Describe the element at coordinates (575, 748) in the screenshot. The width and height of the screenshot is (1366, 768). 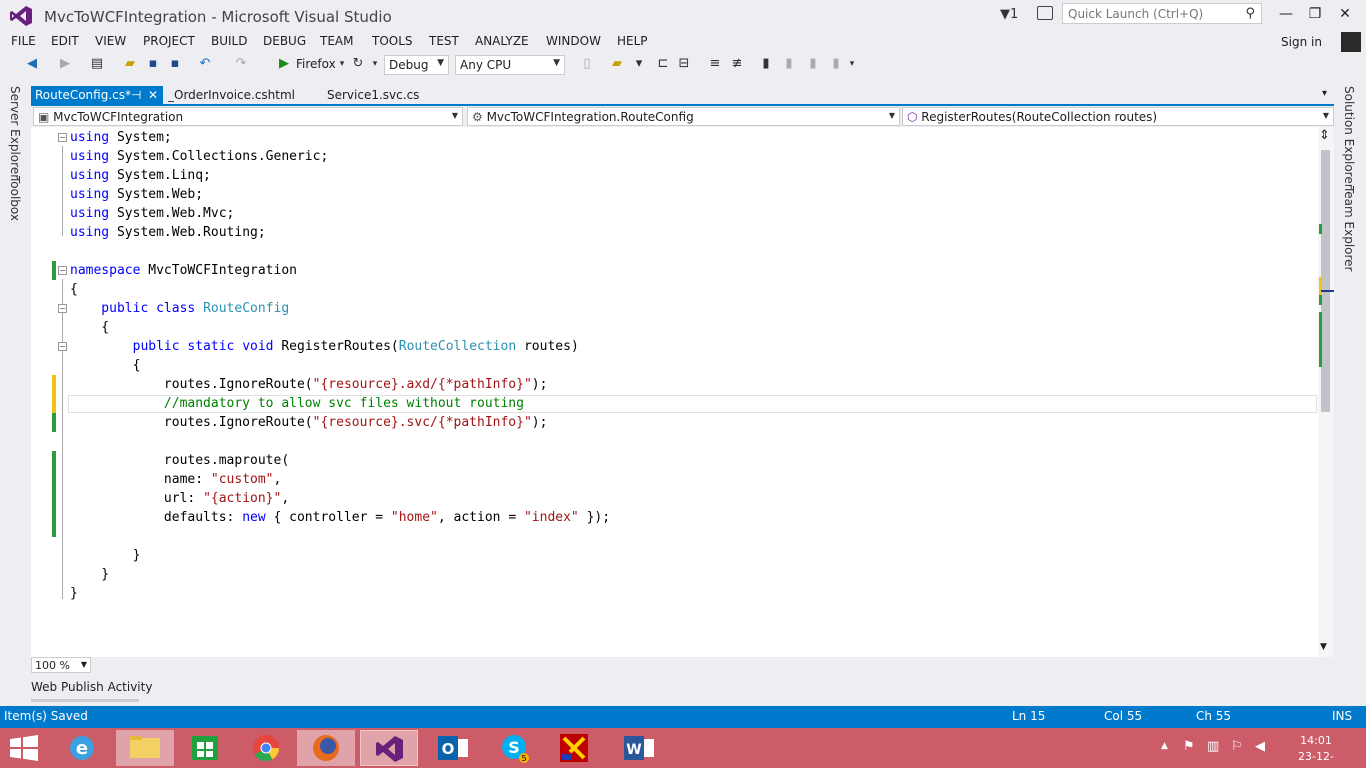
I see `filezilla-icon` at that location.